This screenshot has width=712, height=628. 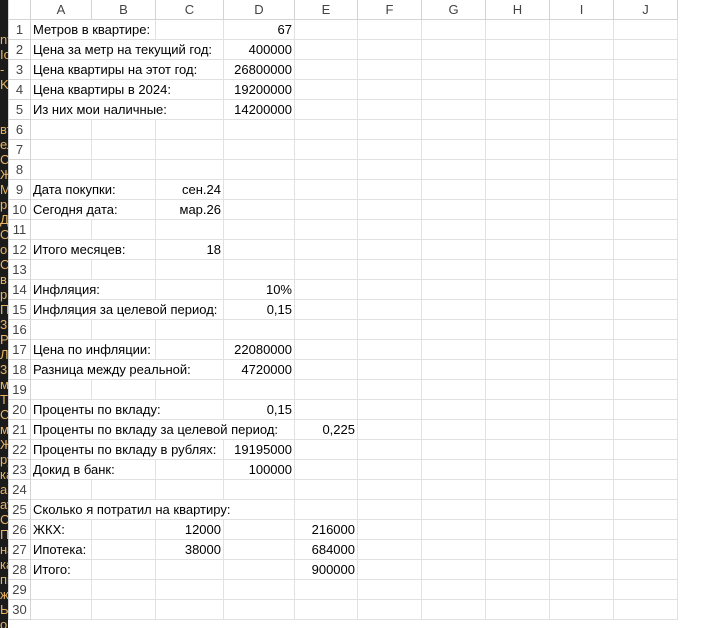 I want to click on row-header: 13, so click(x=19, y=269).